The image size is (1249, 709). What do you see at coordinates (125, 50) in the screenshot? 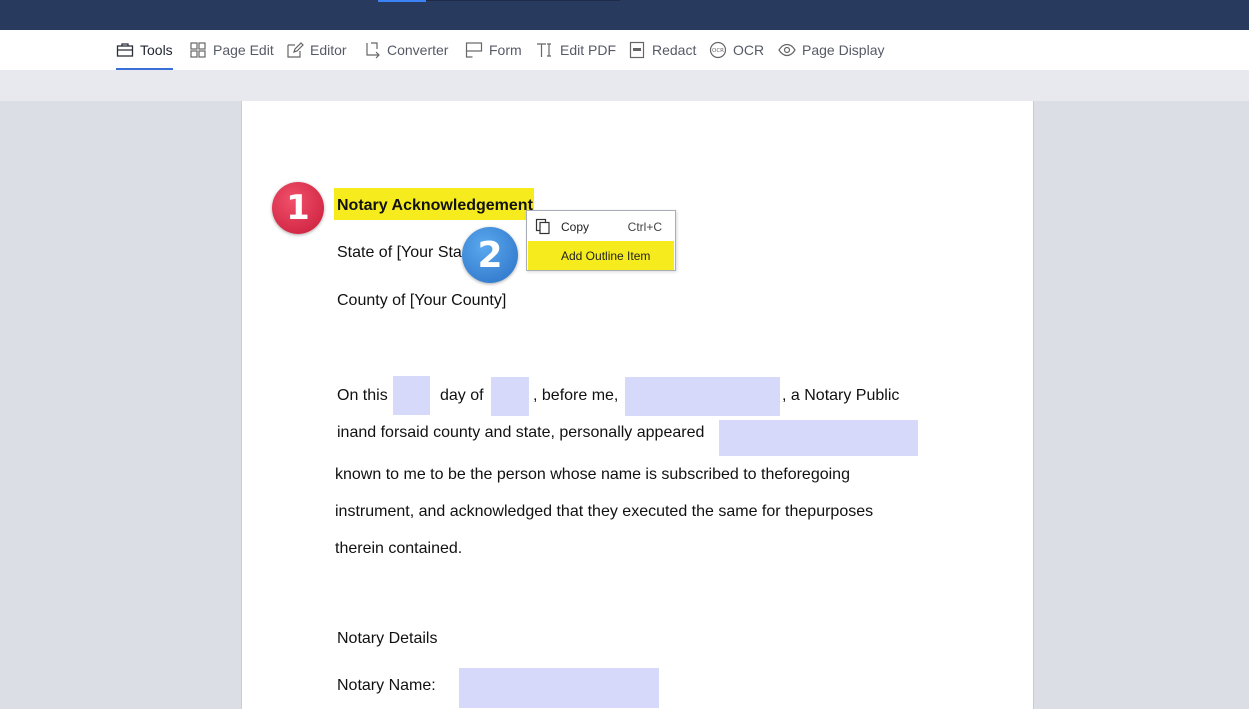
I see `toolbox-icon` at bounding box center [125, 50].